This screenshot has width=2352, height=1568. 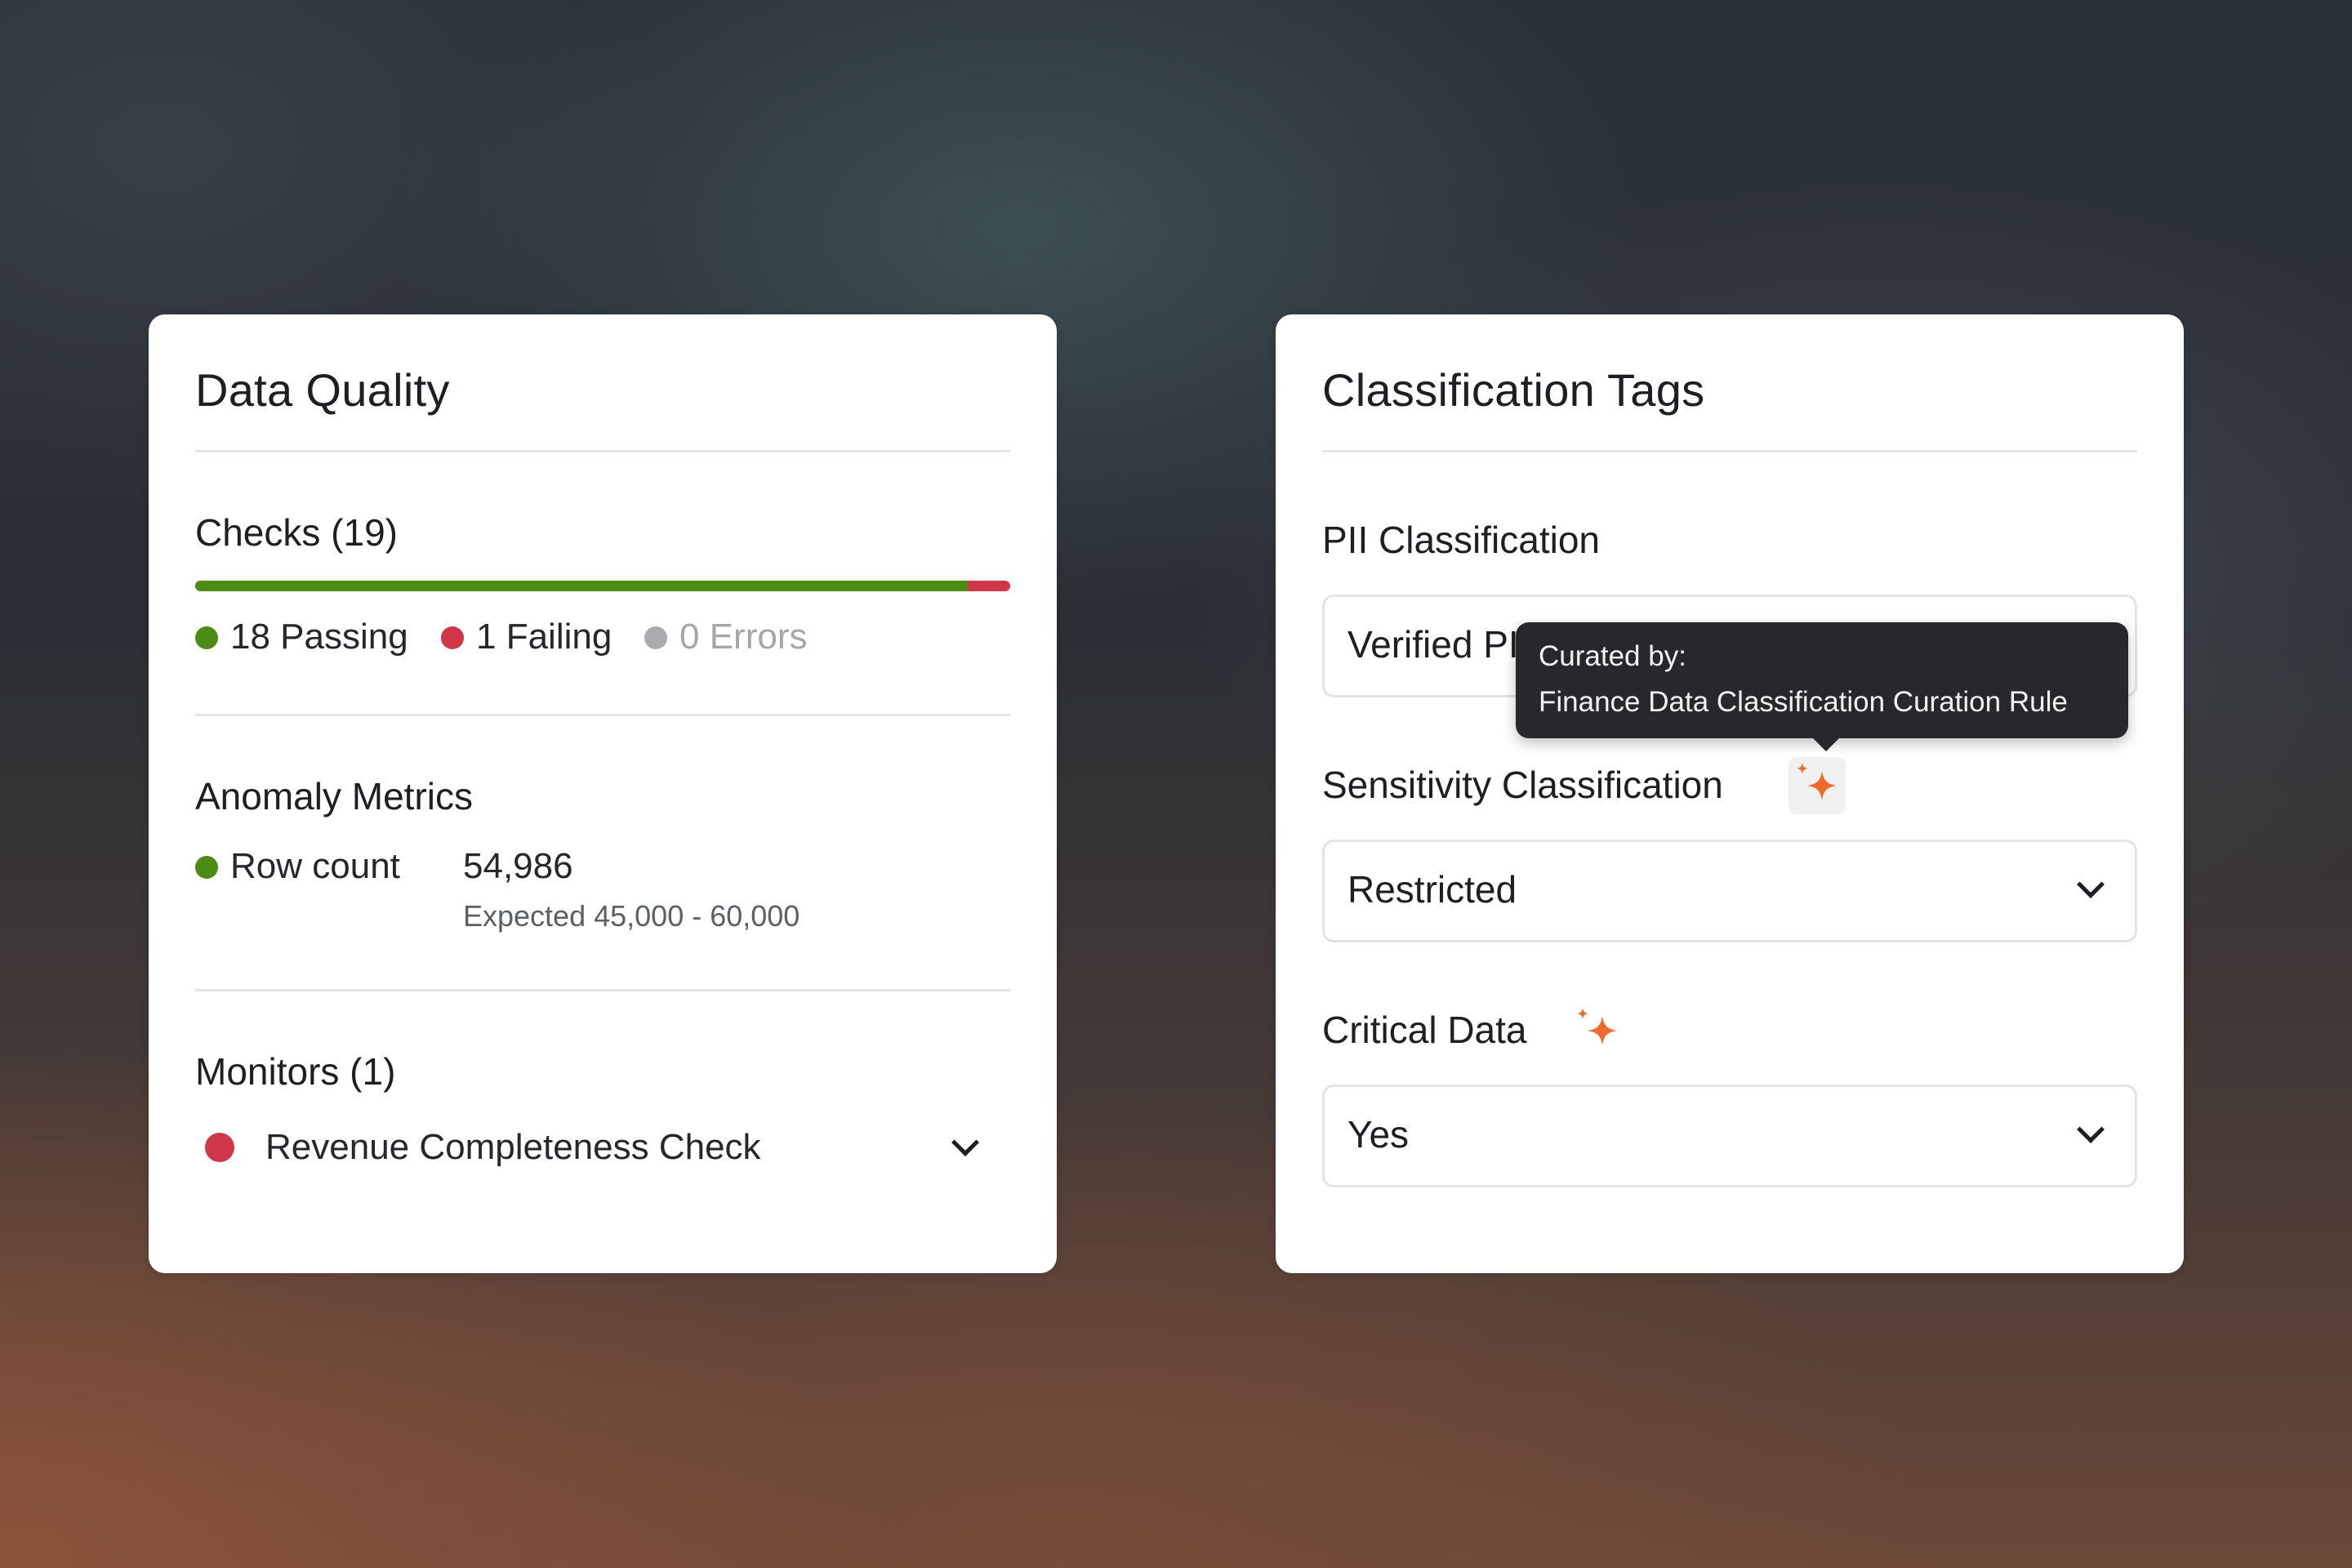 I want to click on sensitivity-classification-label: Sensitivity Classification, so click(x=1522, y=785).